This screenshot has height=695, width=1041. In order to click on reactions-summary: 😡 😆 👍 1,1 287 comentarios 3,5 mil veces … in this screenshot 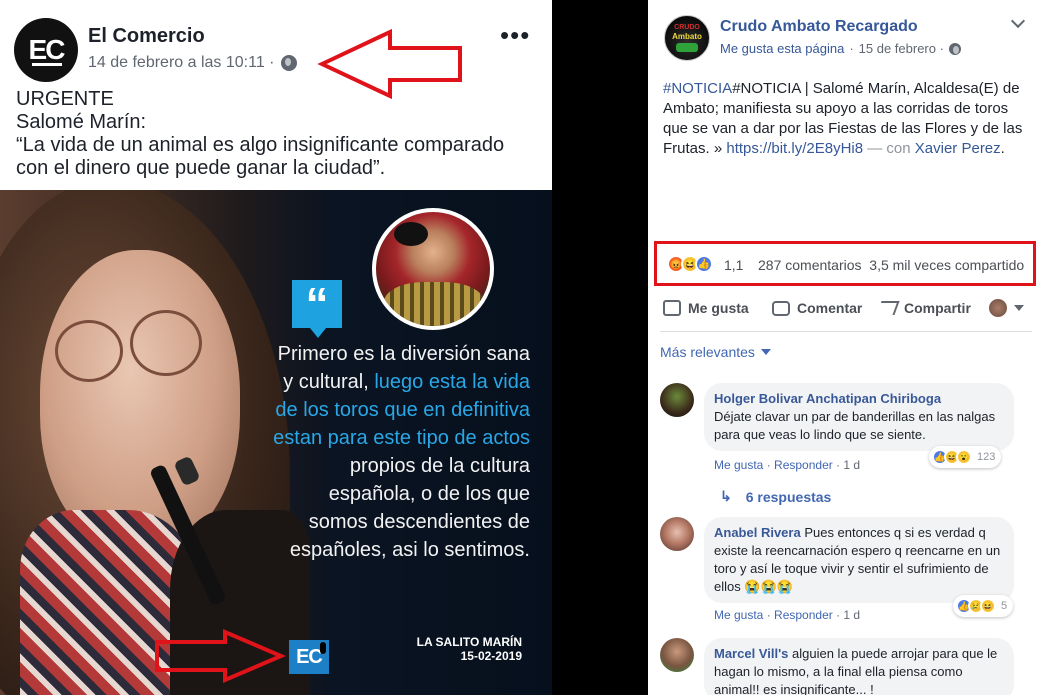, I will do `click(845, 263)`.